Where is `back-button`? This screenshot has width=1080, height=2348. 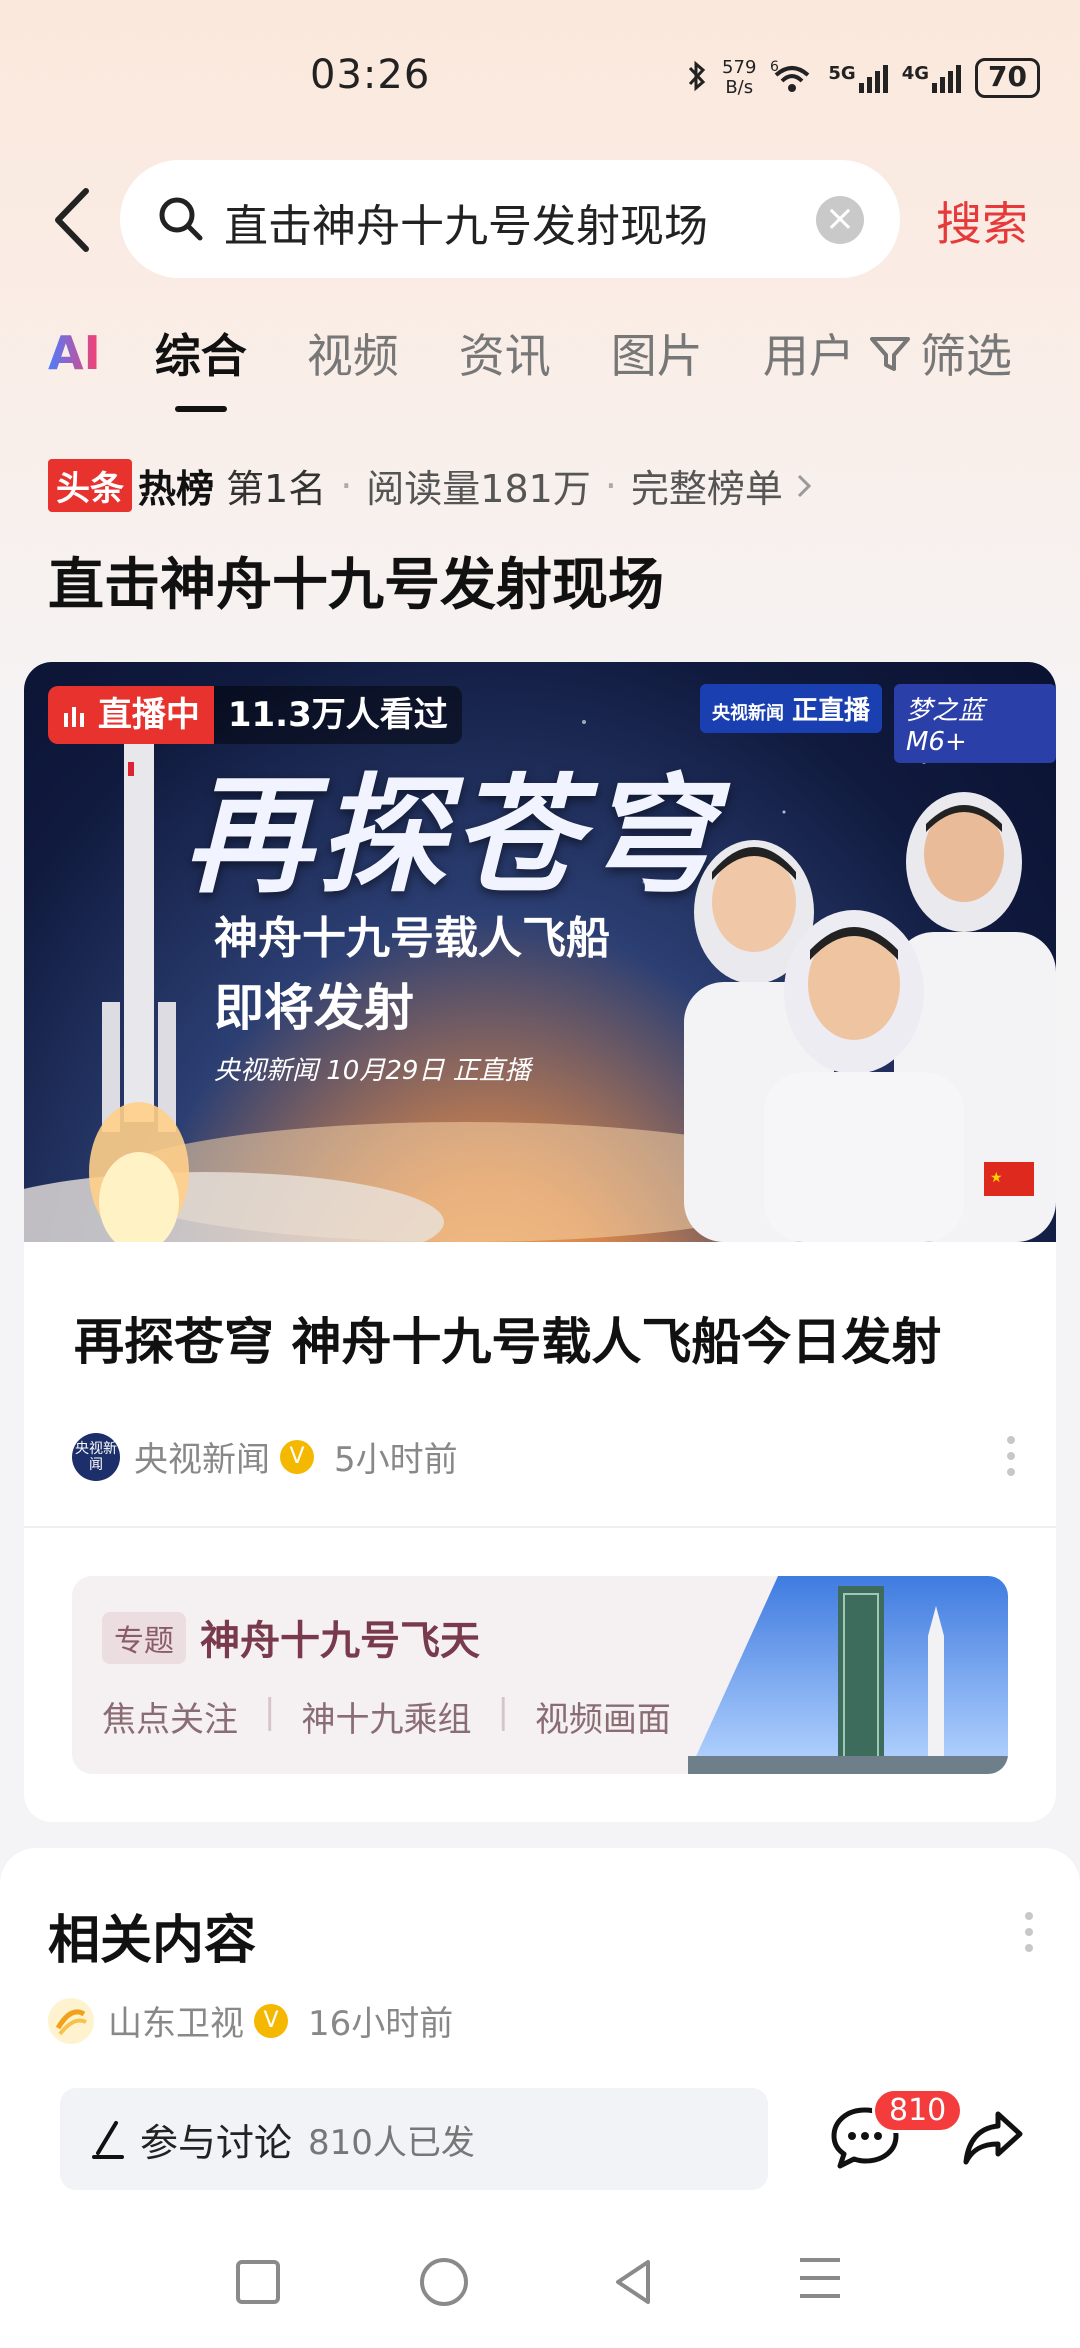
back-button is located at coordinates (73, 220).